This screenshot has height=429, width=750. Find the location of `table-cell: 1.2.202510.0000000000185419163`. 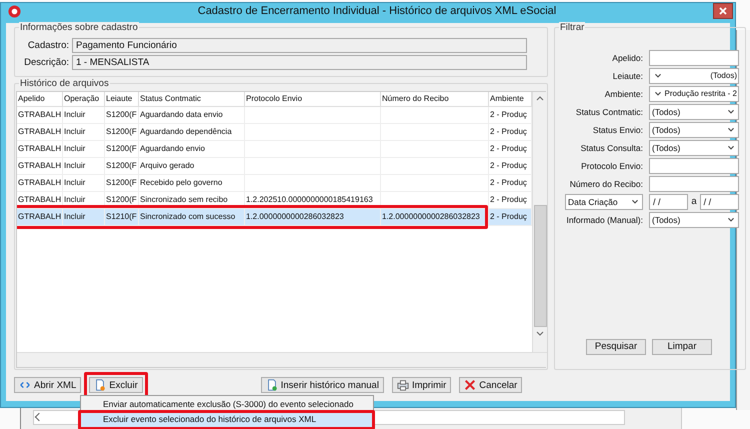

table-cell: 1.2.202510.0000000000185419163 is located at coordinates (309, 199).